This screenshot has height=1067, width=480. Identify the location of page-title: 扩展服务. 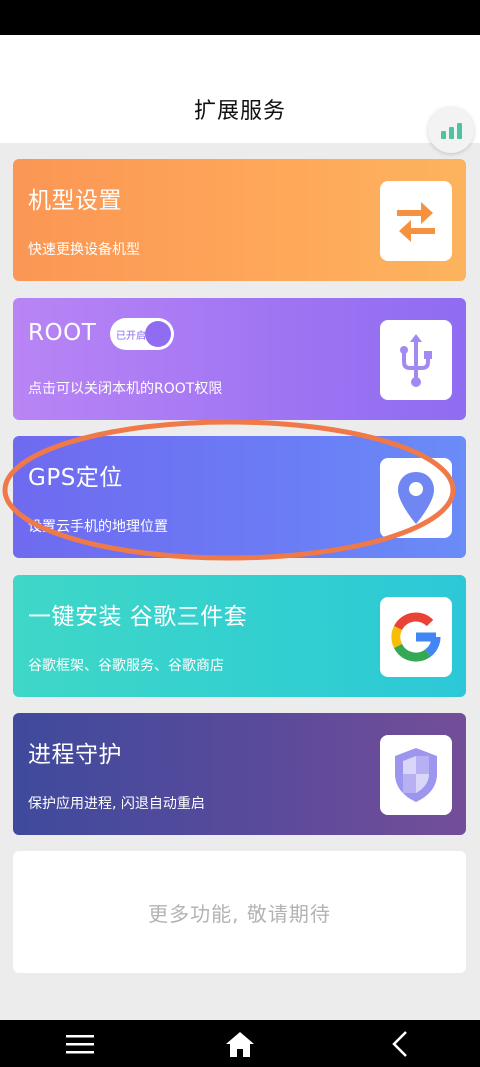
(239, 111).